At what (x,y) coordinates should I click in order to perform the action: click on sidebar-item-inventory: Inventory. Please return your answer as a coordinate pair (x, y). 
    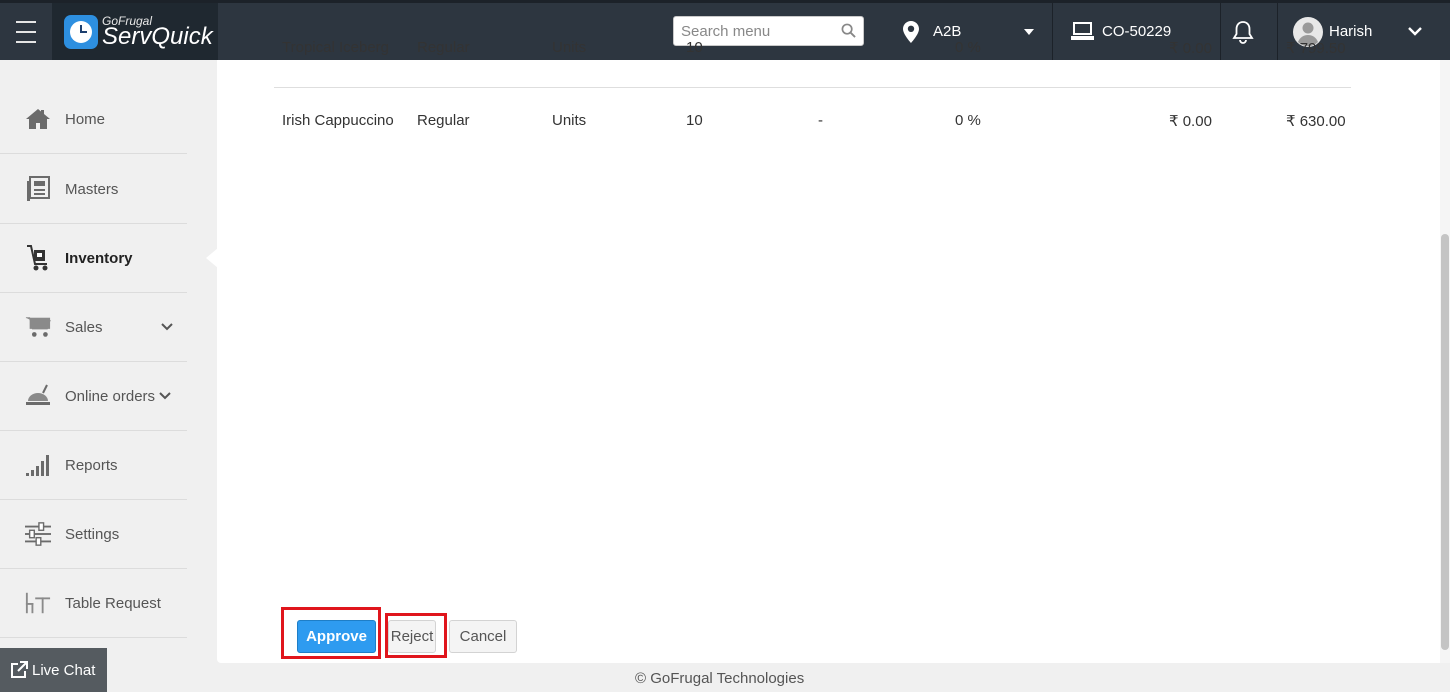
    Looking at the image, I should click on (109, 258).